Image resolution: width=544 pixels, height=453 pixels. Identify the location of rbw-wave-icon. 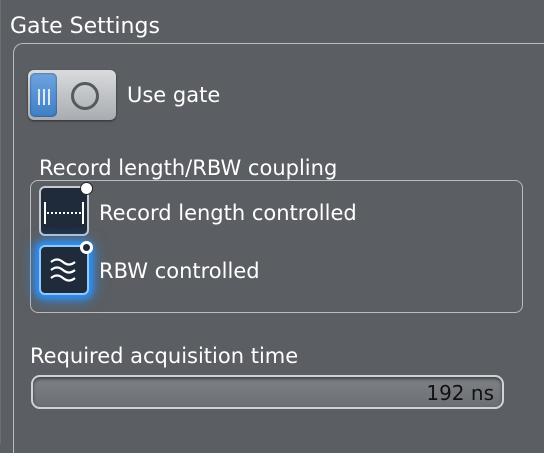
(63, 270).